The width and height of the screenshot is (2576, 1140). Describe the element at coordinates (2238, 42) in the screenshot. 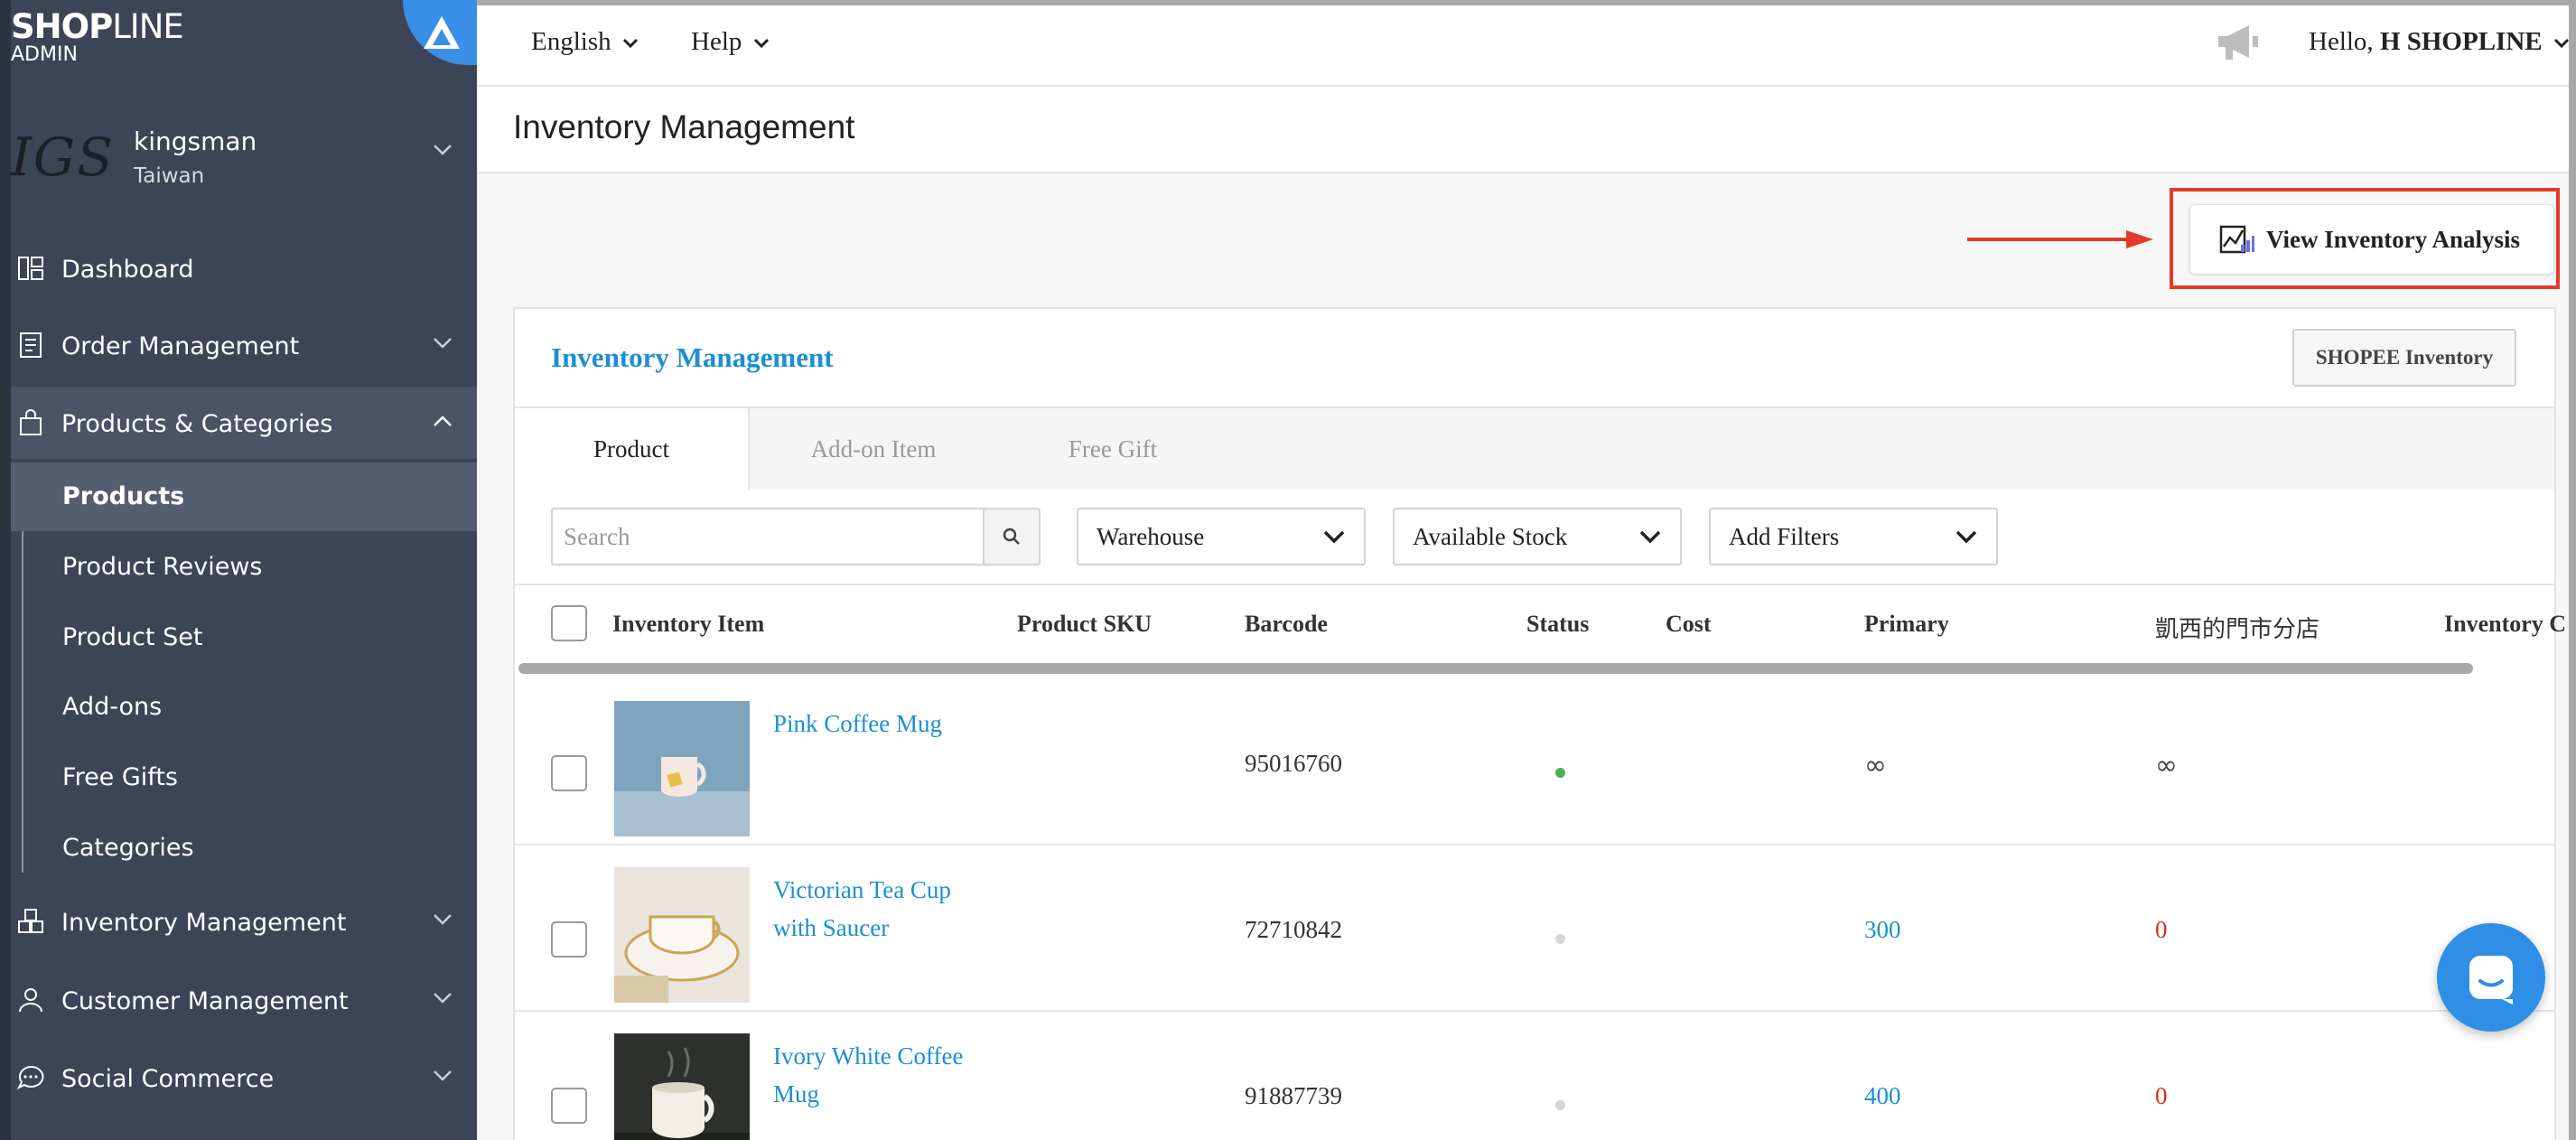

I see `megaphone-icon` at that location.